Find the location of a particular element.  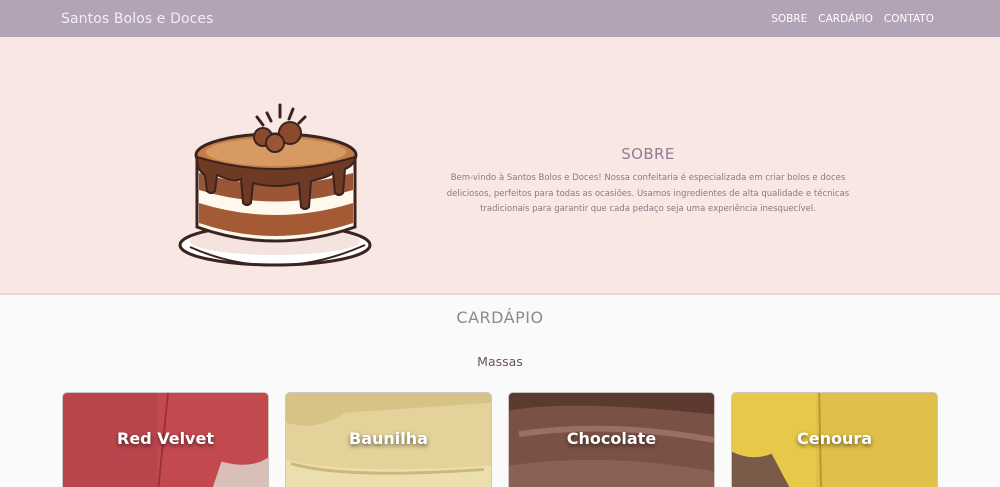

menu-card-label: Baunilha is located at coordinates (388, 438).